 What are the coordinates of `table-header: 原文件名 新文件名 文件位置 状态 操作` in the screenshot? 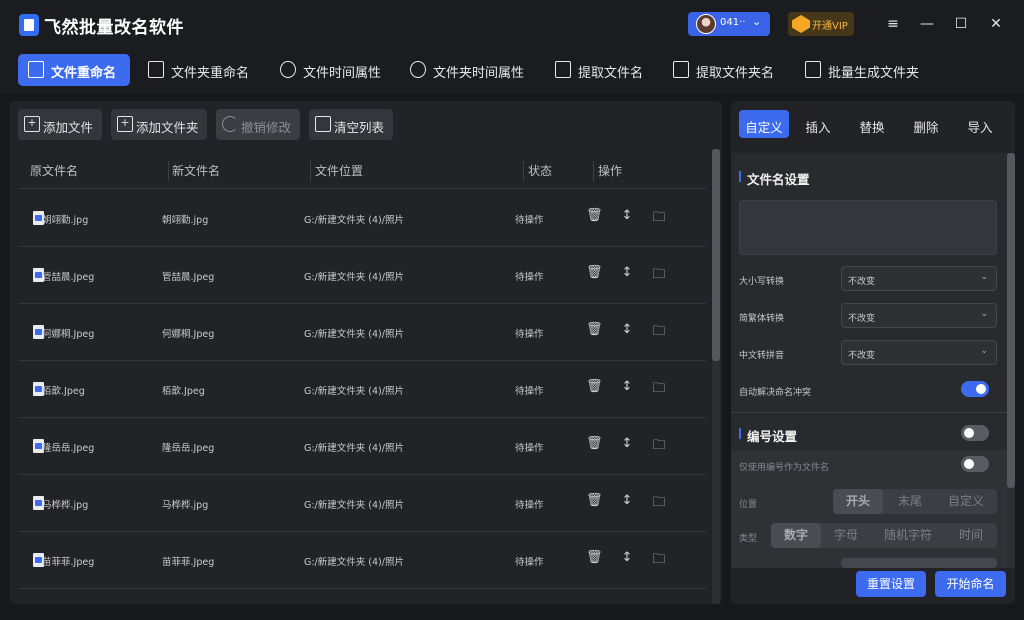 It's located at (362, 171).